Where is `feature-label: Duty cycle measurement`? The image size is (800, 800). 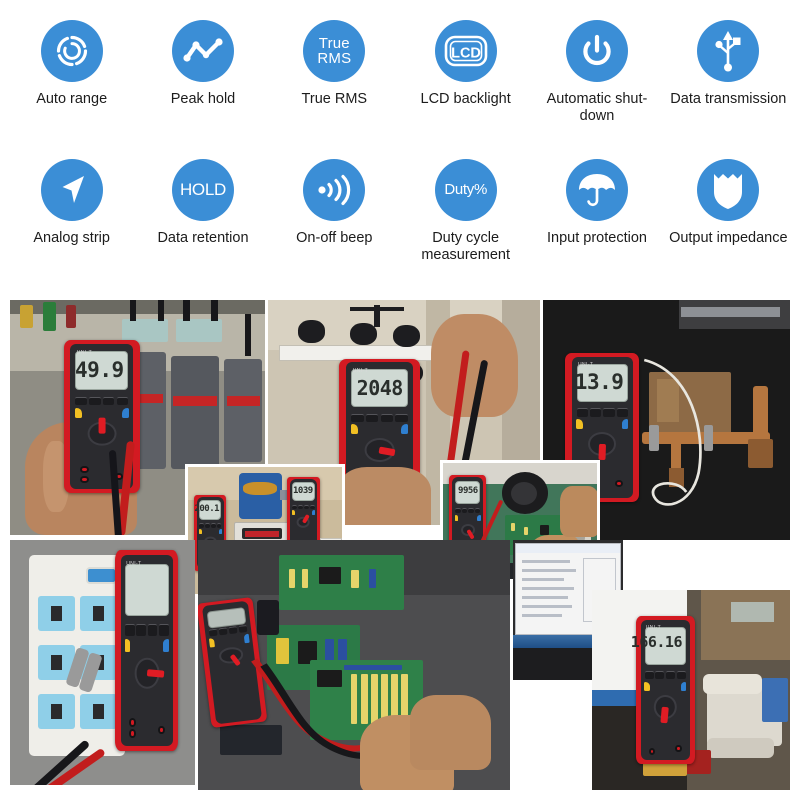 feature-label: Duty cycle measurement is located at coordinates (465, 247).